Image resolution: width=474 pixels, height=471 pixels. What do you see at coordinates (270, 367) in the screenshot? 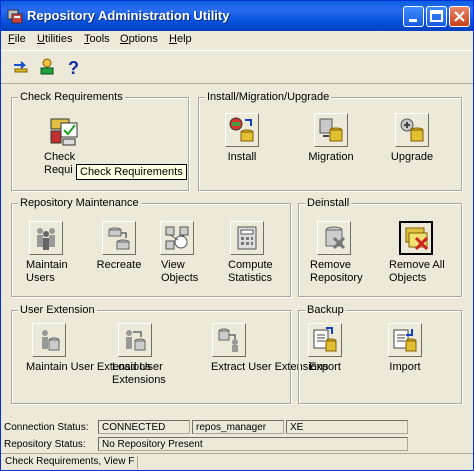
I see `extract-user-extensions-label: Extract User Extensions` at bounding box center [270, 367].